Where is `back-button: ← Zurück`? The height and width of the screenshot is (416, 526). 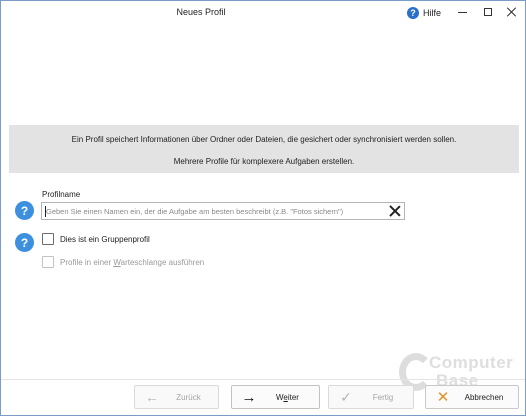
back-button: ← Zurück is located at coordinates (176, 397).